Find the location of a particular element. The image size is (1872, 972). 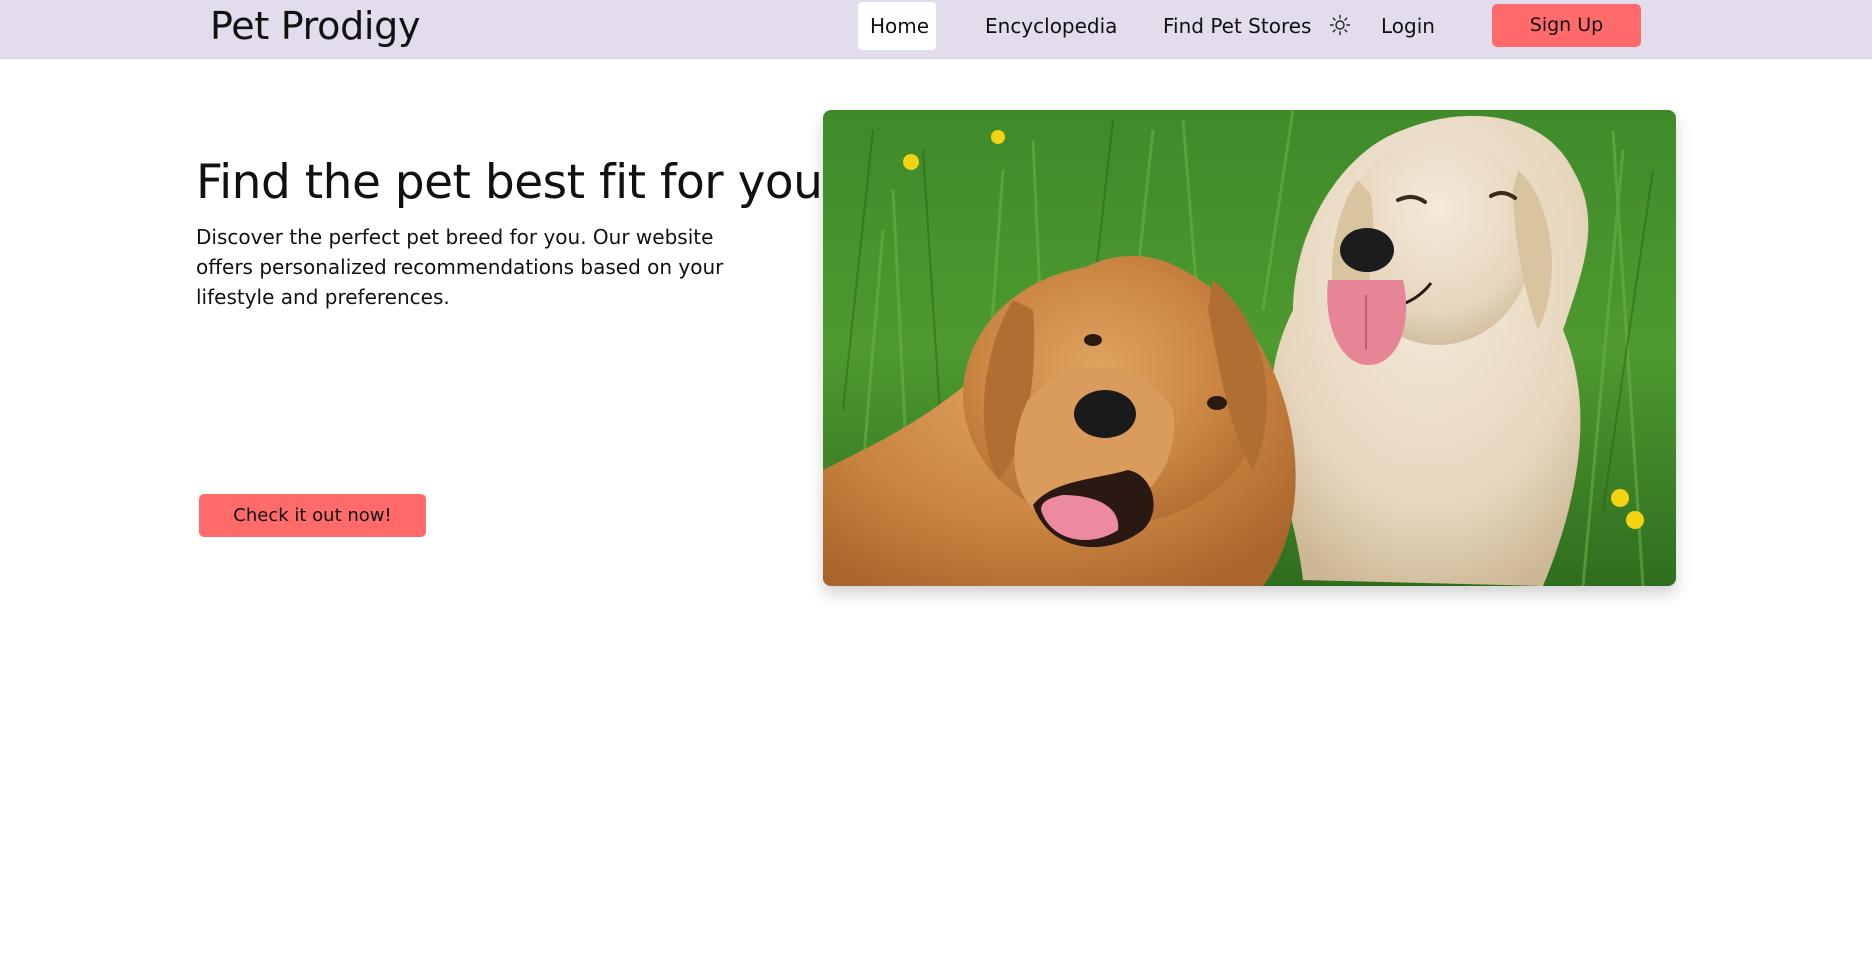

sun-icon is located at coordinates (1340, 25).